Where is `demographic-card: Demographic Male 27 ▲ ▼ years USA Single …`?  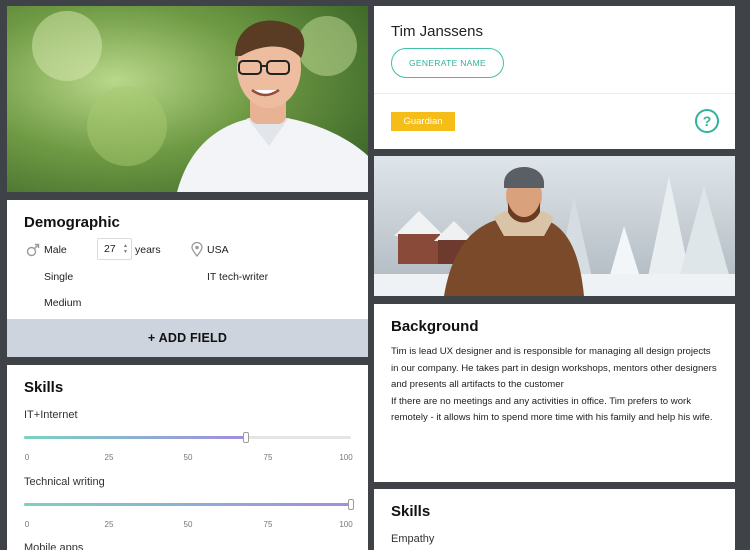
demographic-card: Demographic Male 27 ▲ ▼ years USA Single … is located at coordinates (187, 278).